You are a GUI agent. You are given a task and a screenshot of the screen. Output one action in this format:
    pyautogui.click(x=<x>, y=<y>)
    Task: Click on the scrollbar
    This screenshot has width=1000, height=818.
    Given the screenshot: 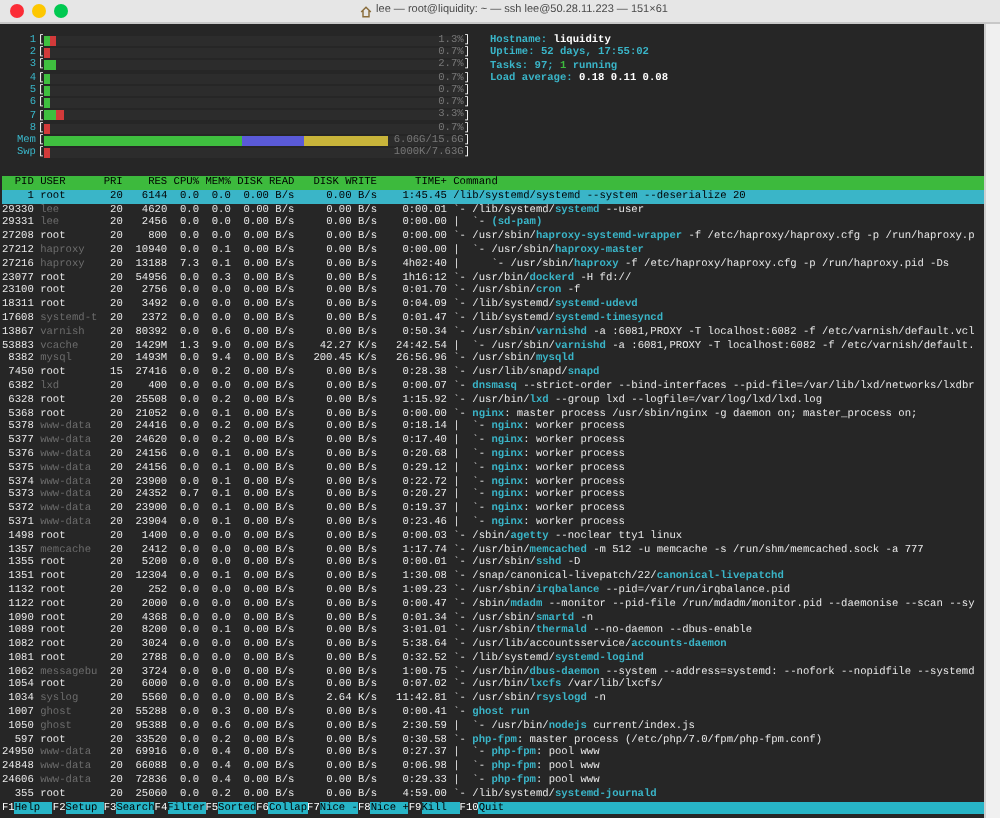 What is the action you would take?
    pyautogui.click(x=992, y=421)
    